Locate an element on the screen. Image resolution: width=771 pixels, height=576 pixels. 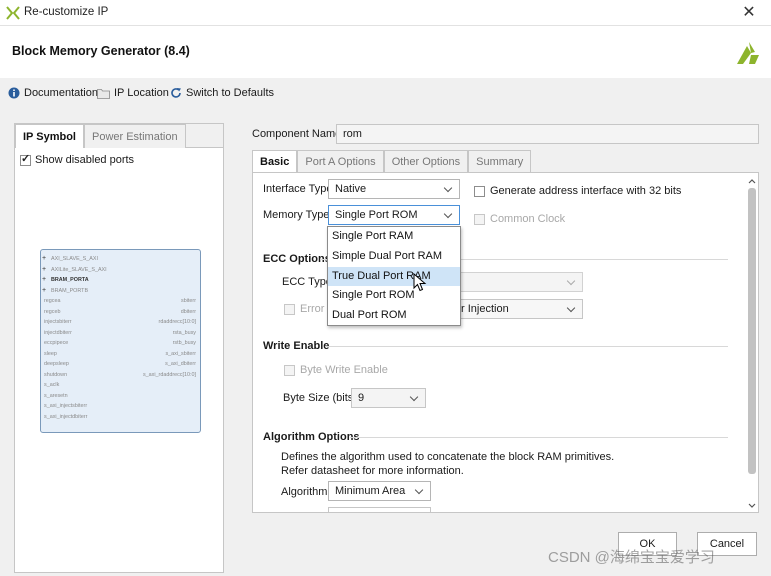
memory-type-option: Dual Port ROM is located at coordinates (394, 316).